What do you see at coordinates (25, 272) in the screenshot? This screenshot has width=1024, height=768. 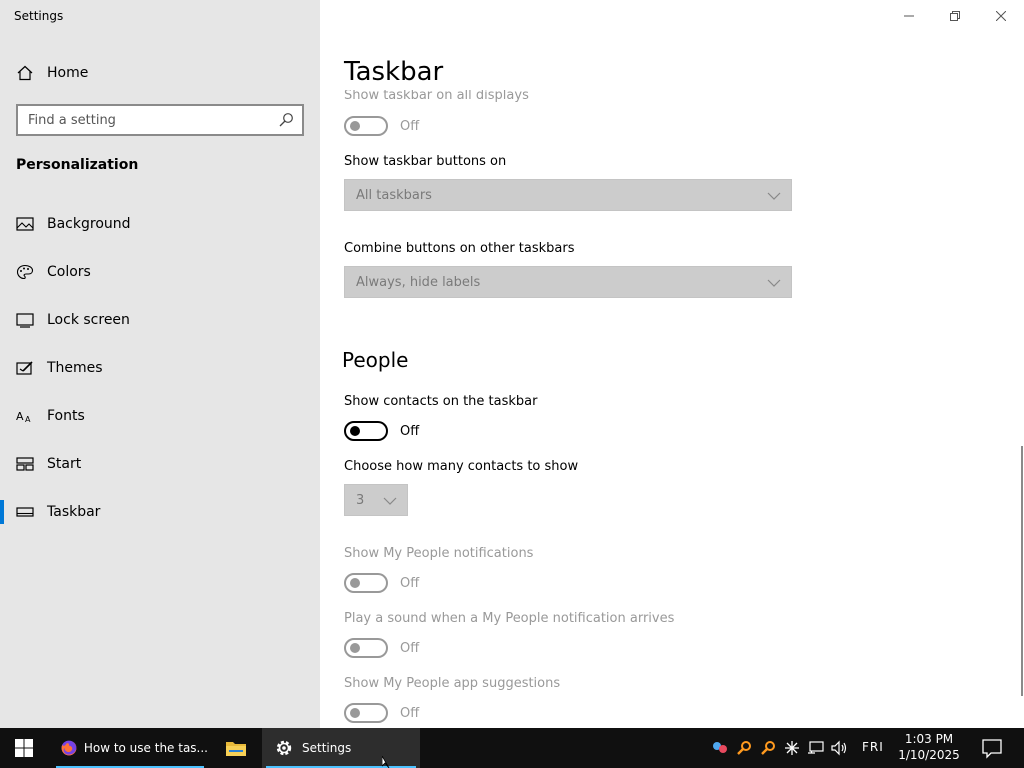 I see `palette-icon` at bounding box center [25, 272].